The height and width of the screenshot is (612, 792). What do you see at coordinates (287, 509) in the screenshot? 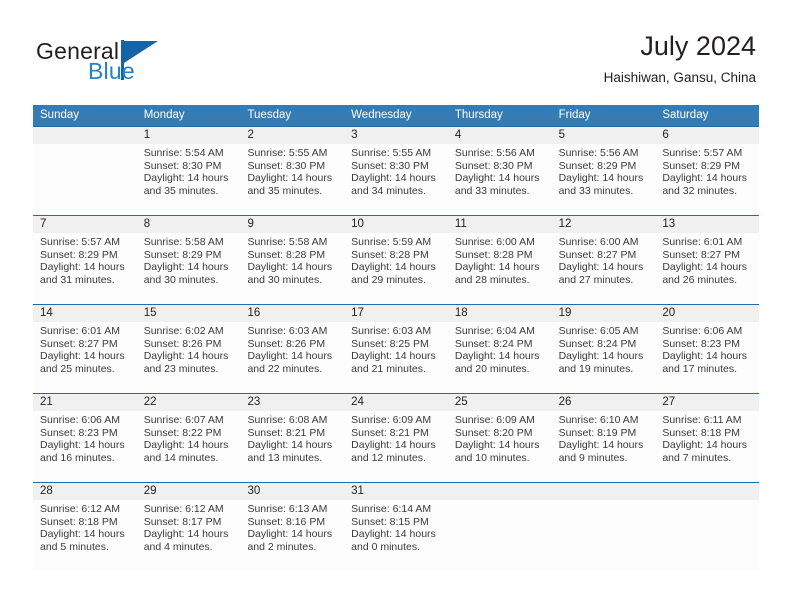
I see `sunrise-text: Sunrise: 6:13 AM` at bounding box center [287, 509].